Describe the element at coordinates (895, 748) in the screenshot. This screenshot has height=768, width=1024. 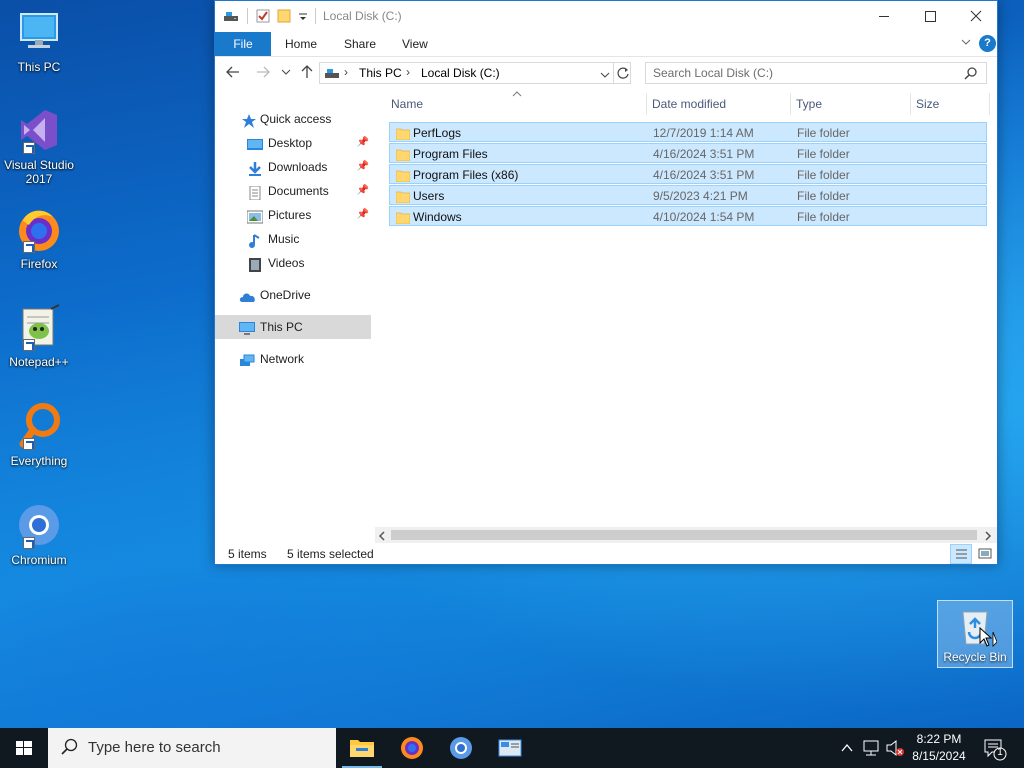
I see `volume-muted-icon` at that location.